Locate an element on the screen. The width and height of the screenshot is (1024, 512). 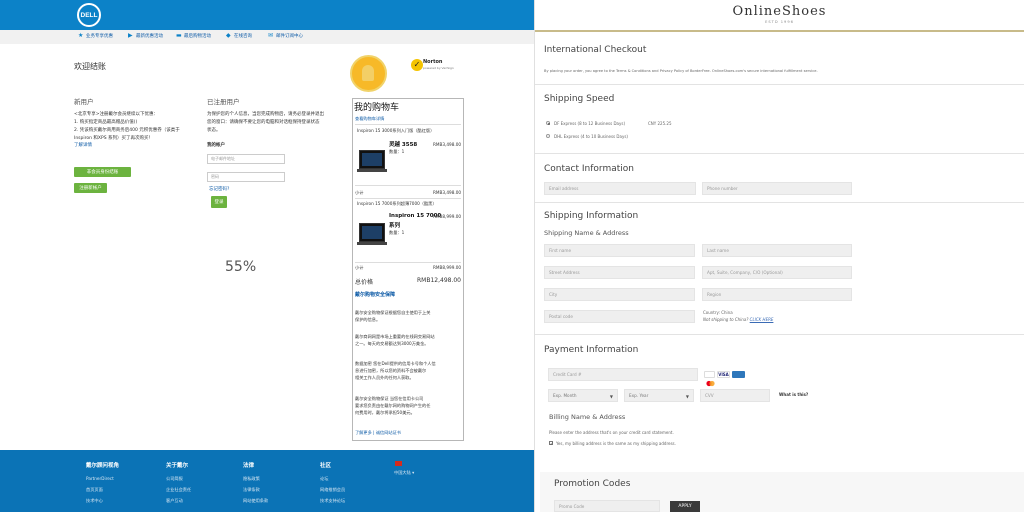
total-price: RMB12,498.00 is located at coordinates (439, 280).